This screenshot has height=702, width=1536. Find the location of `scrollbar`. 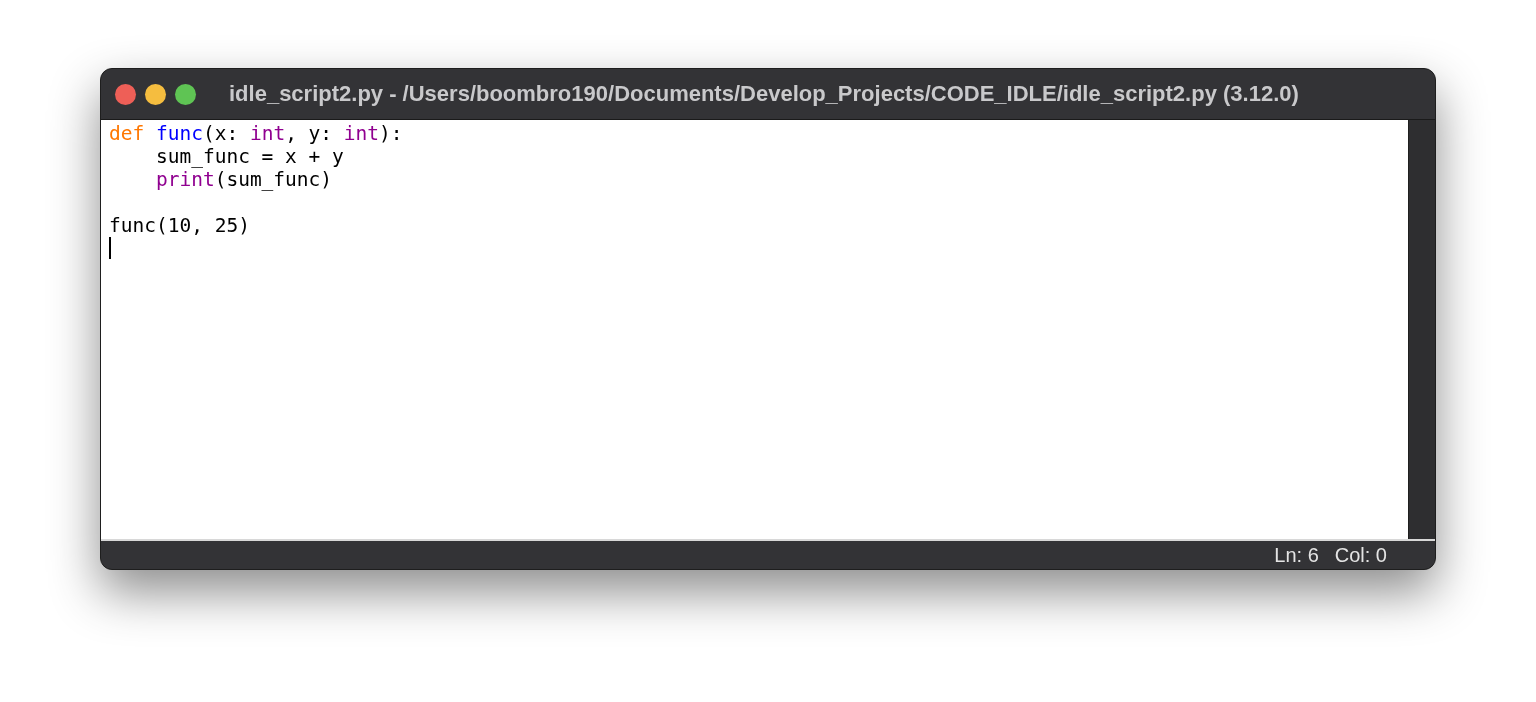

scrollbar is located at coordinates (1421, 329).